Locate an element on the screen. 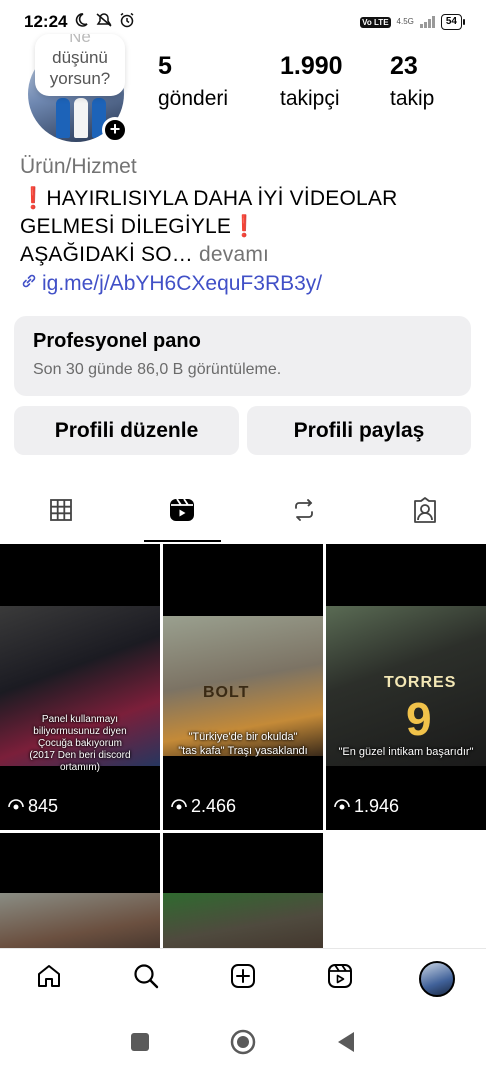 This screenshot has width=486, height=1080. recents-icon is located at coordinates (140, 1044).